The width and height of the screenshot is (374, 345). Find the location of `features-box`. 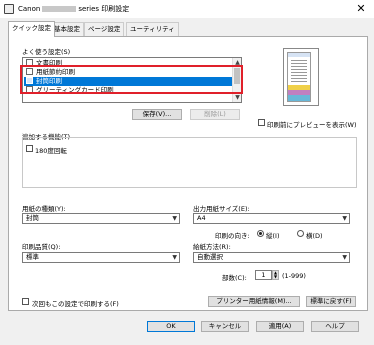

features-box is located at coordinates (189, 162).